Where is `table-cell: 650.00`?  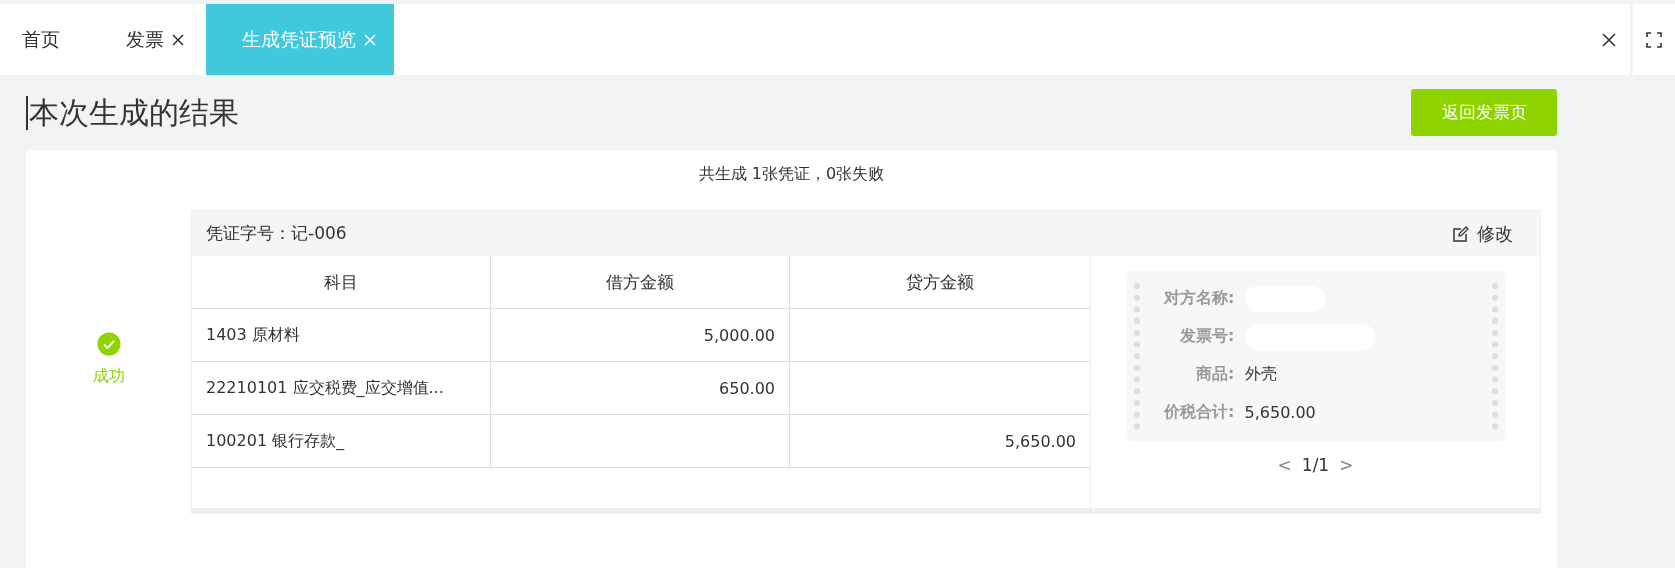 table-cell: 650.00 is located at coordinates (640, 388).